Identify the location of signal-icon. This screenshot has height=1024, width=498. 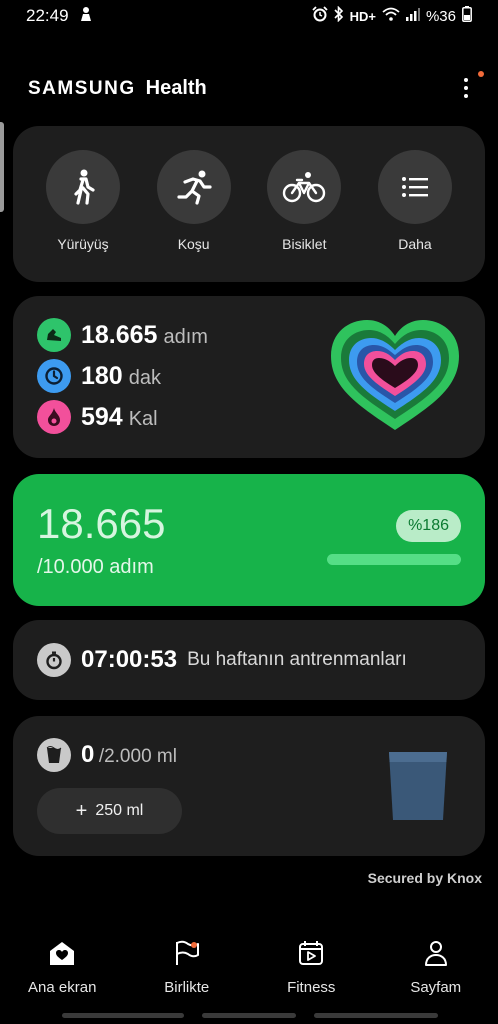
(412, 16).